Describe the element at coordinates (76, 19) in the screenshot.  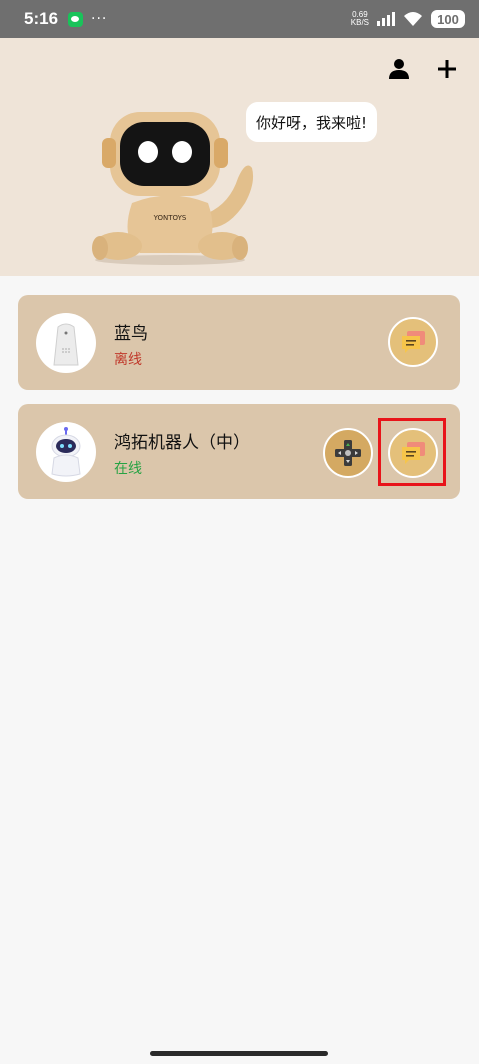
I see `wechat-notification-icon` at that location.